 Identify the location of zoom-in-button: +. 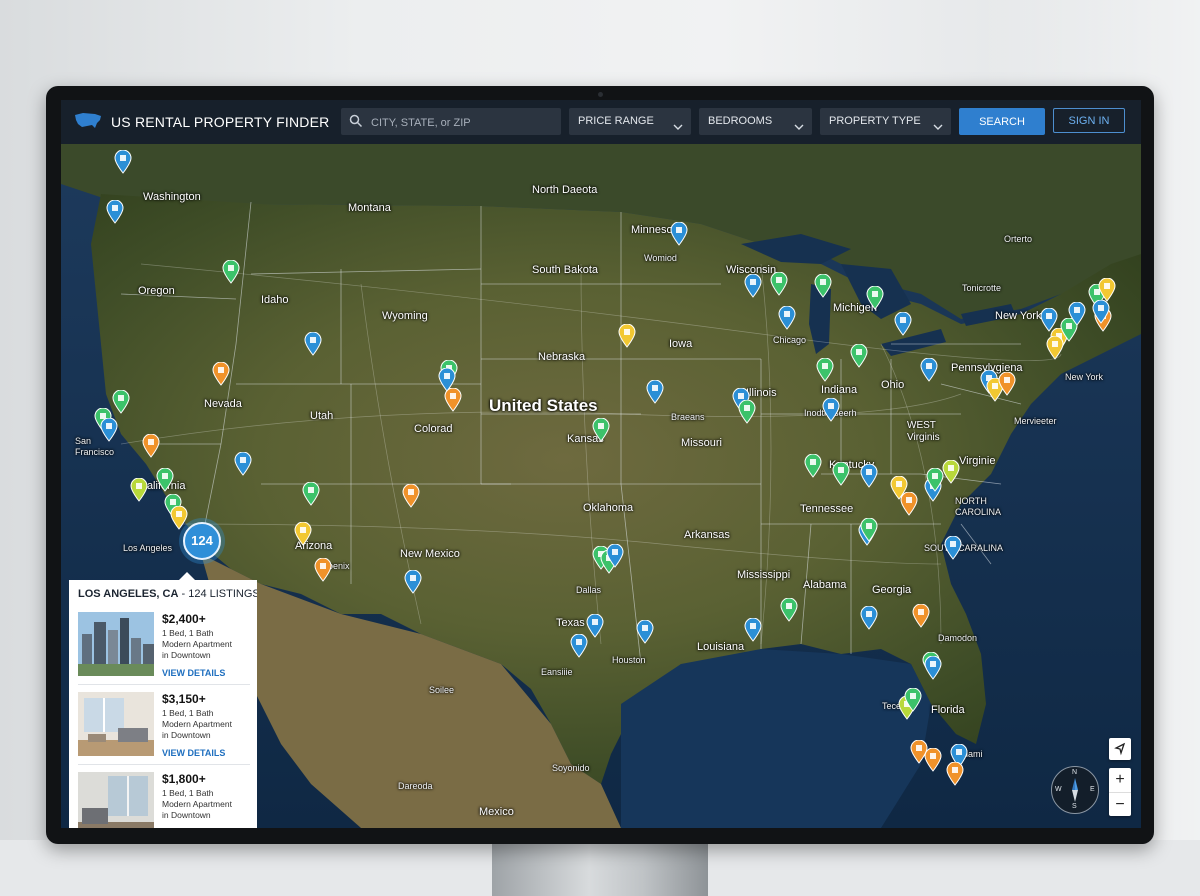
(1120, 780).